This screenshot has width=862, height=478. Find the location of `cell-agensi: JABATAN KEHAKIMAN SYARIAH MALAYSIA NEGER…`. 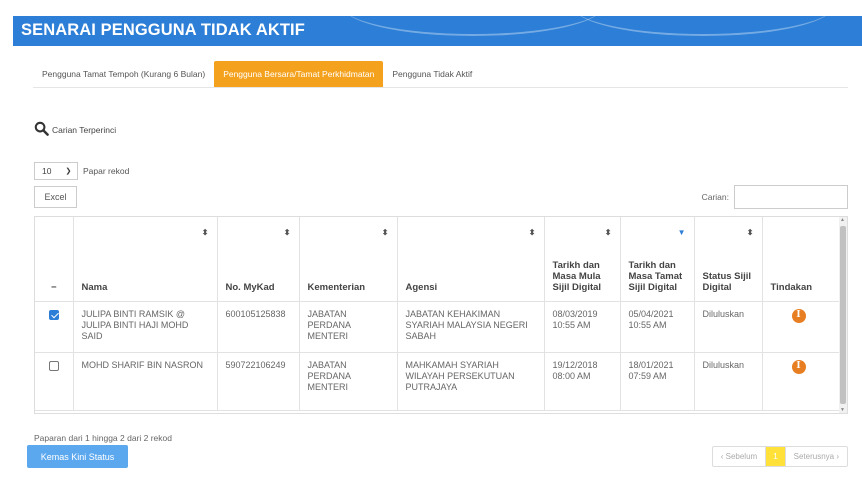

cell-agensi: JABATAN KEHAKIMAN SYARIAH MALAYSIA NEGER… is located at coordinates (471, 327).